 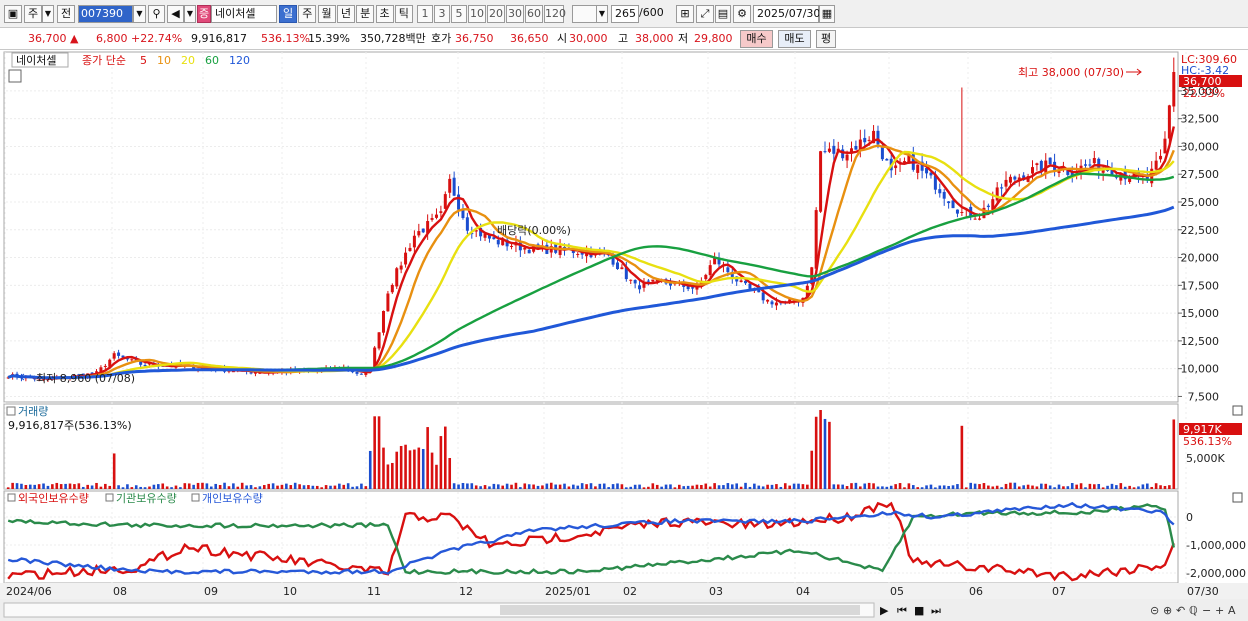 I want to click on indicator-icon: ⤢, so click(x=705, y=14).